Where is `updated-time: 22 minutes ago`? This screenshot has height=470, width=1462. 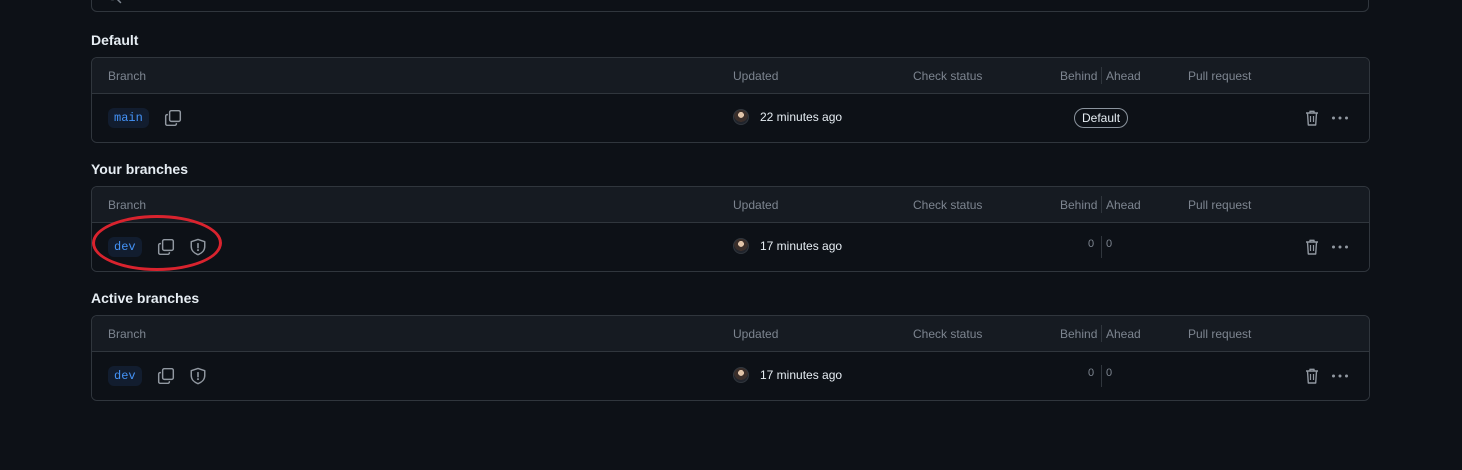 updated-time: 22 minutes ago is located at coordinates (801, 117).